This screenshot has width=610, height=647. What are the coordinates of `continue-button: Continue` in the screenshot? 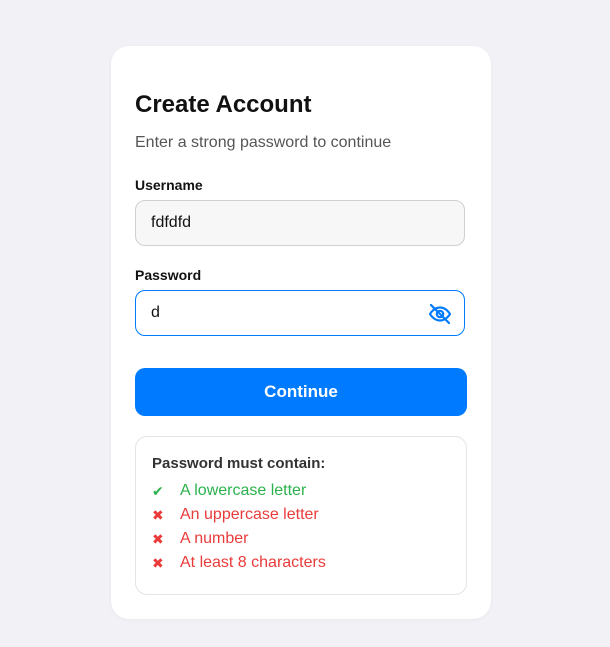 It's located at (301, 392).